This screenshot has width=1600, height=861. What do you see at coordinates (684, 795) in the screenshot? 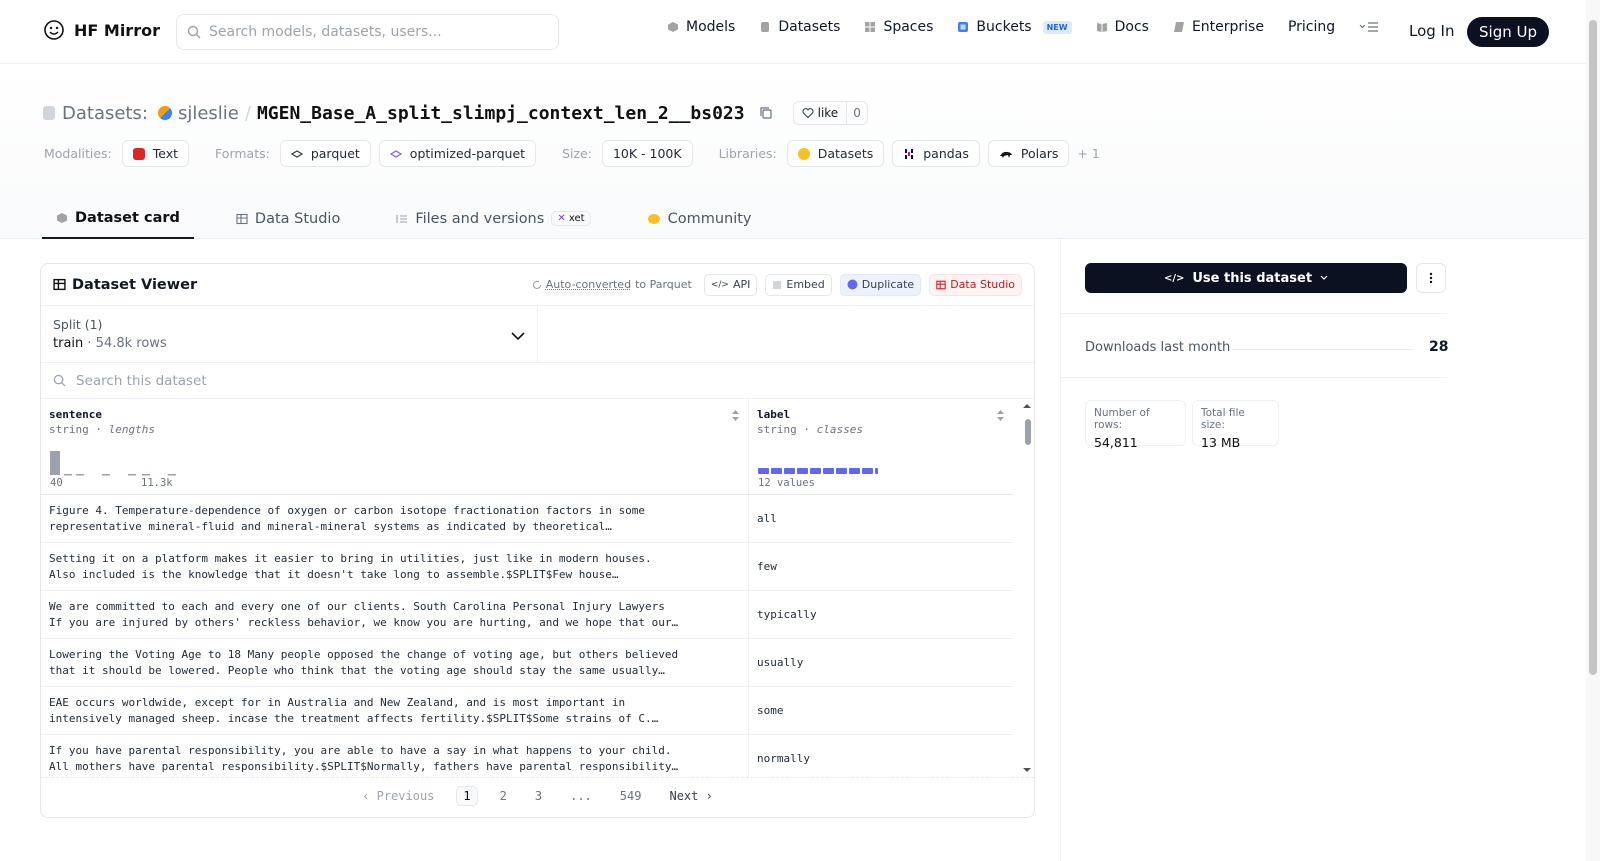
I see `next-label: Next` at bounding box center [684, 795].